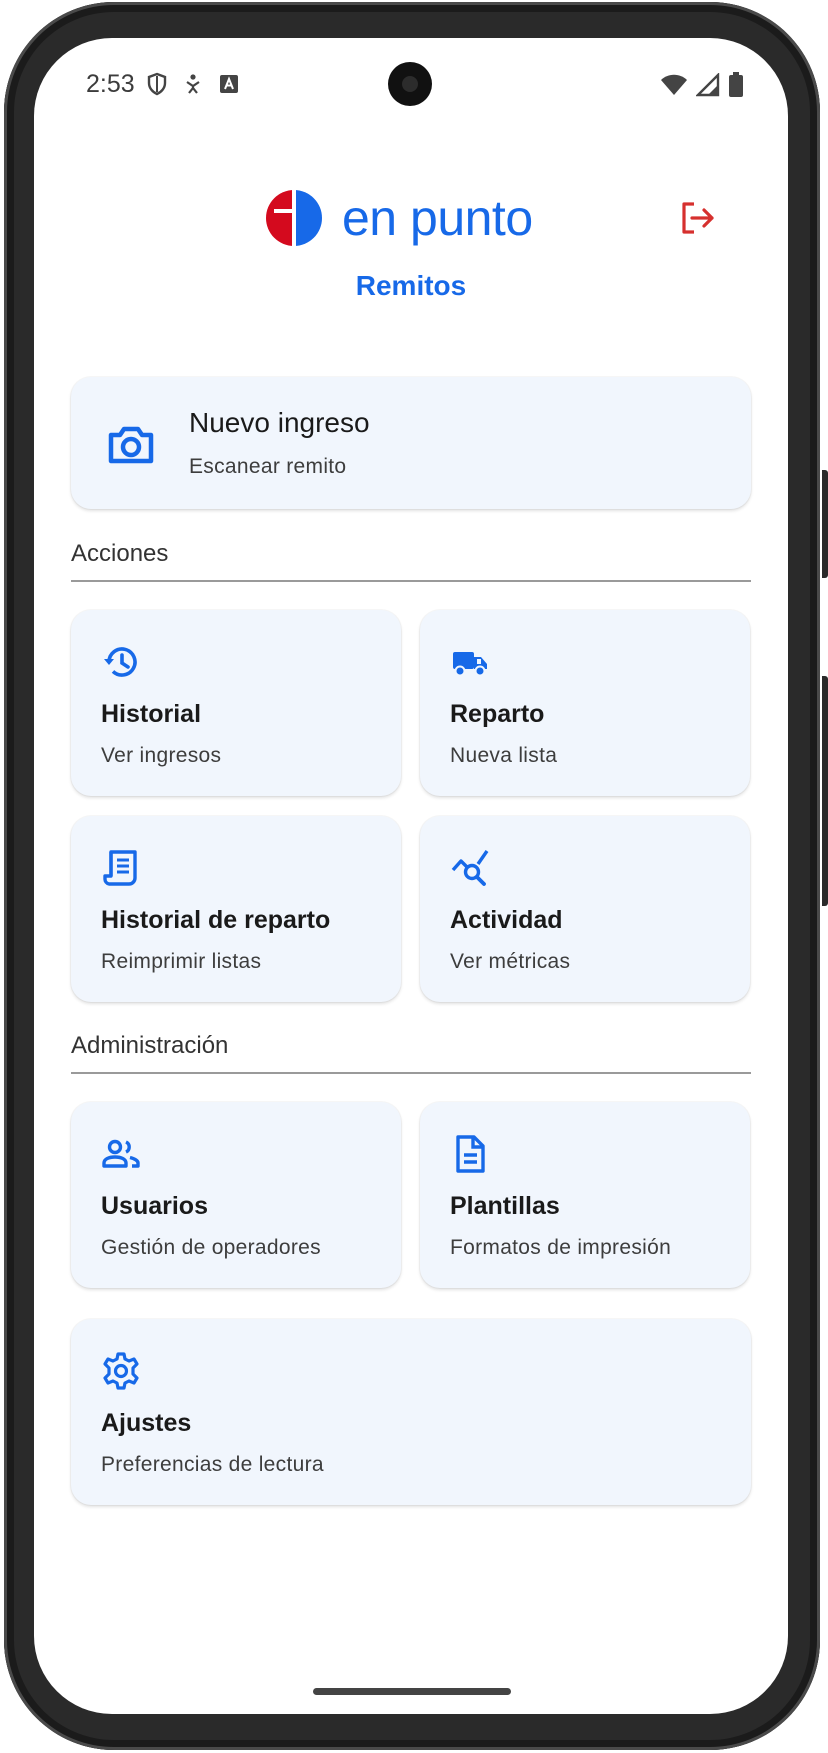  I want to click on accessibility-icon, so click(193, 84).